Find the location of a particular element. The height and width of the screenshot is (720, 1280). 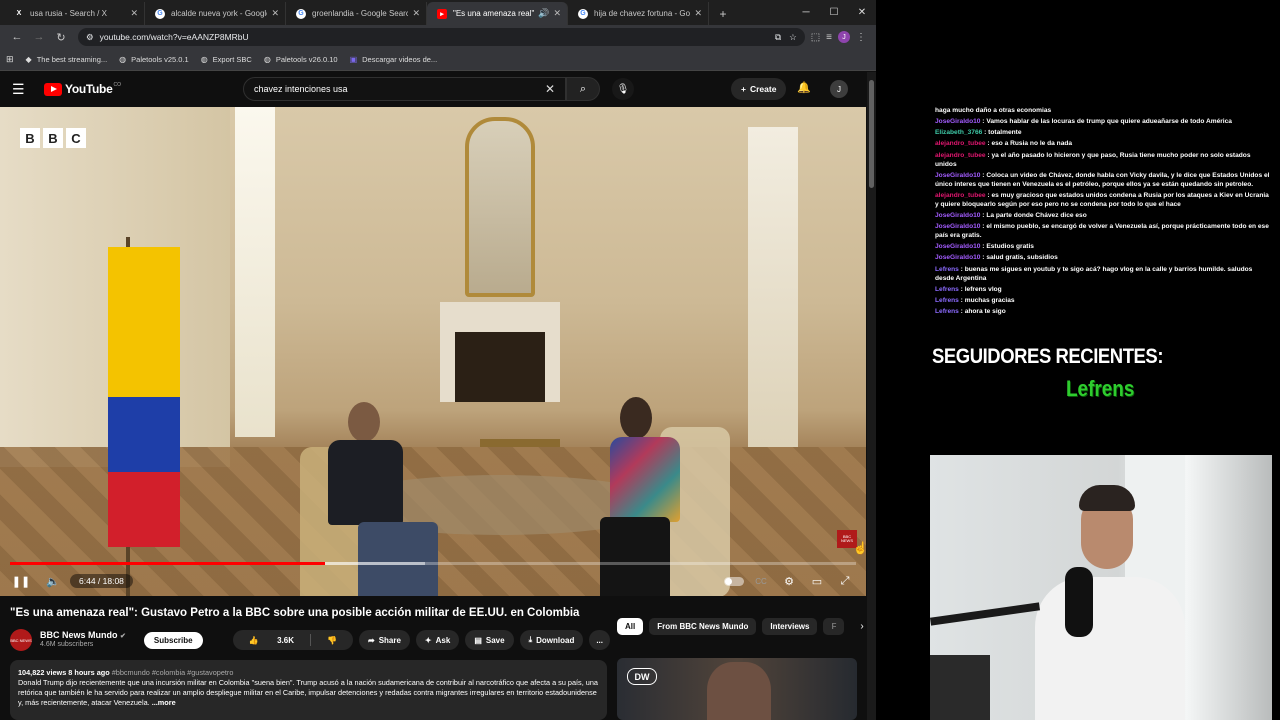

settings-gear-icon: ⚙ is located at coordinates (789, 581).